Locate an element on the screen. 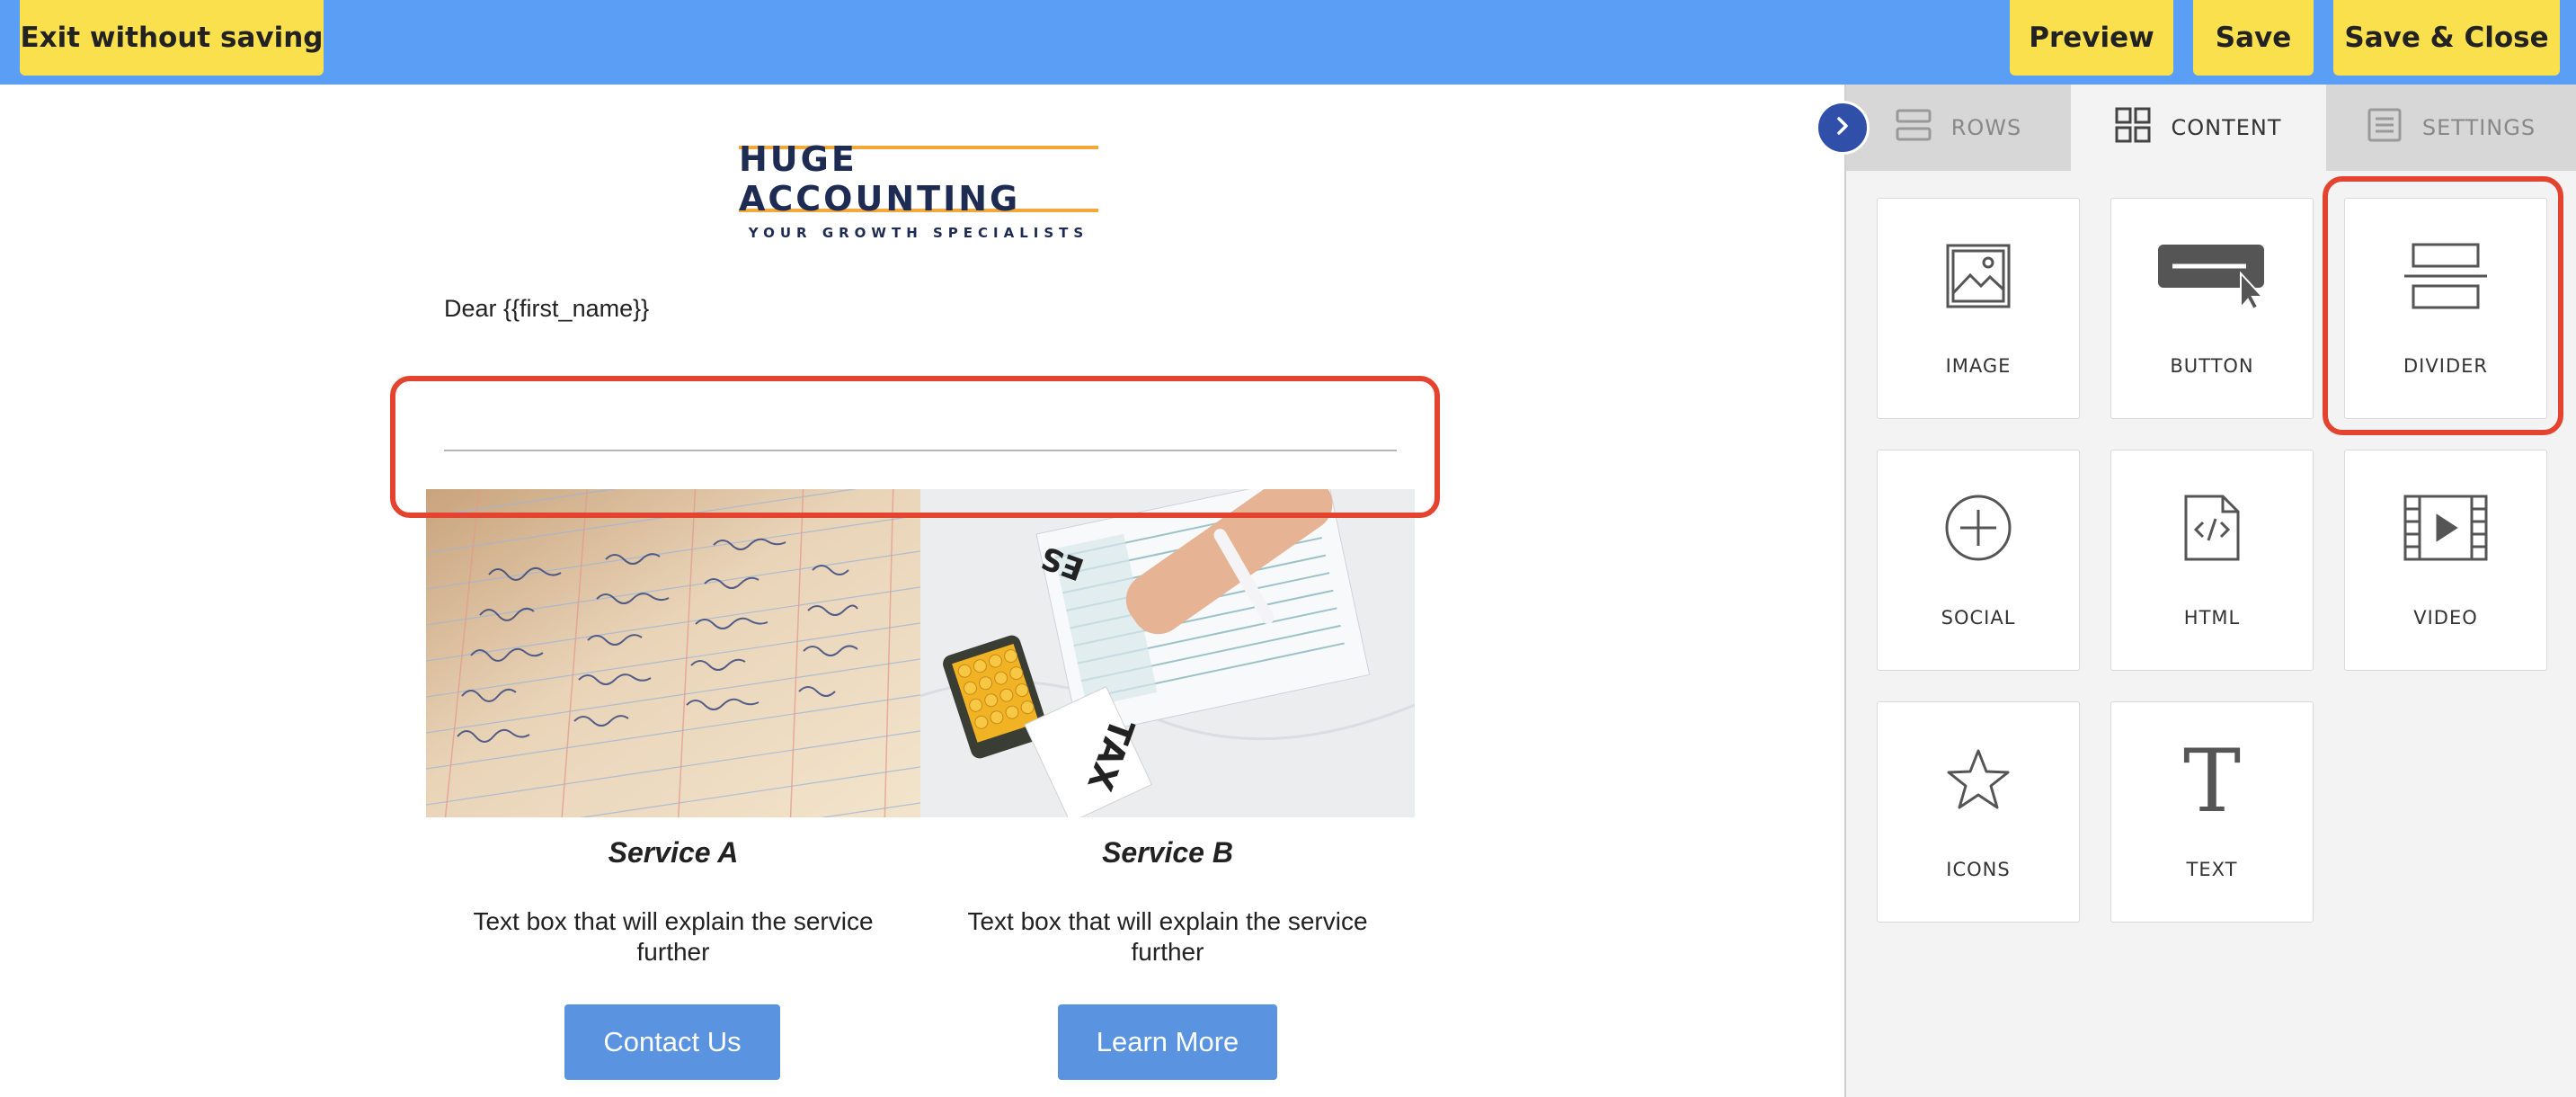  tab-rows-label: ROWS is located at coordinates (1986, 127).